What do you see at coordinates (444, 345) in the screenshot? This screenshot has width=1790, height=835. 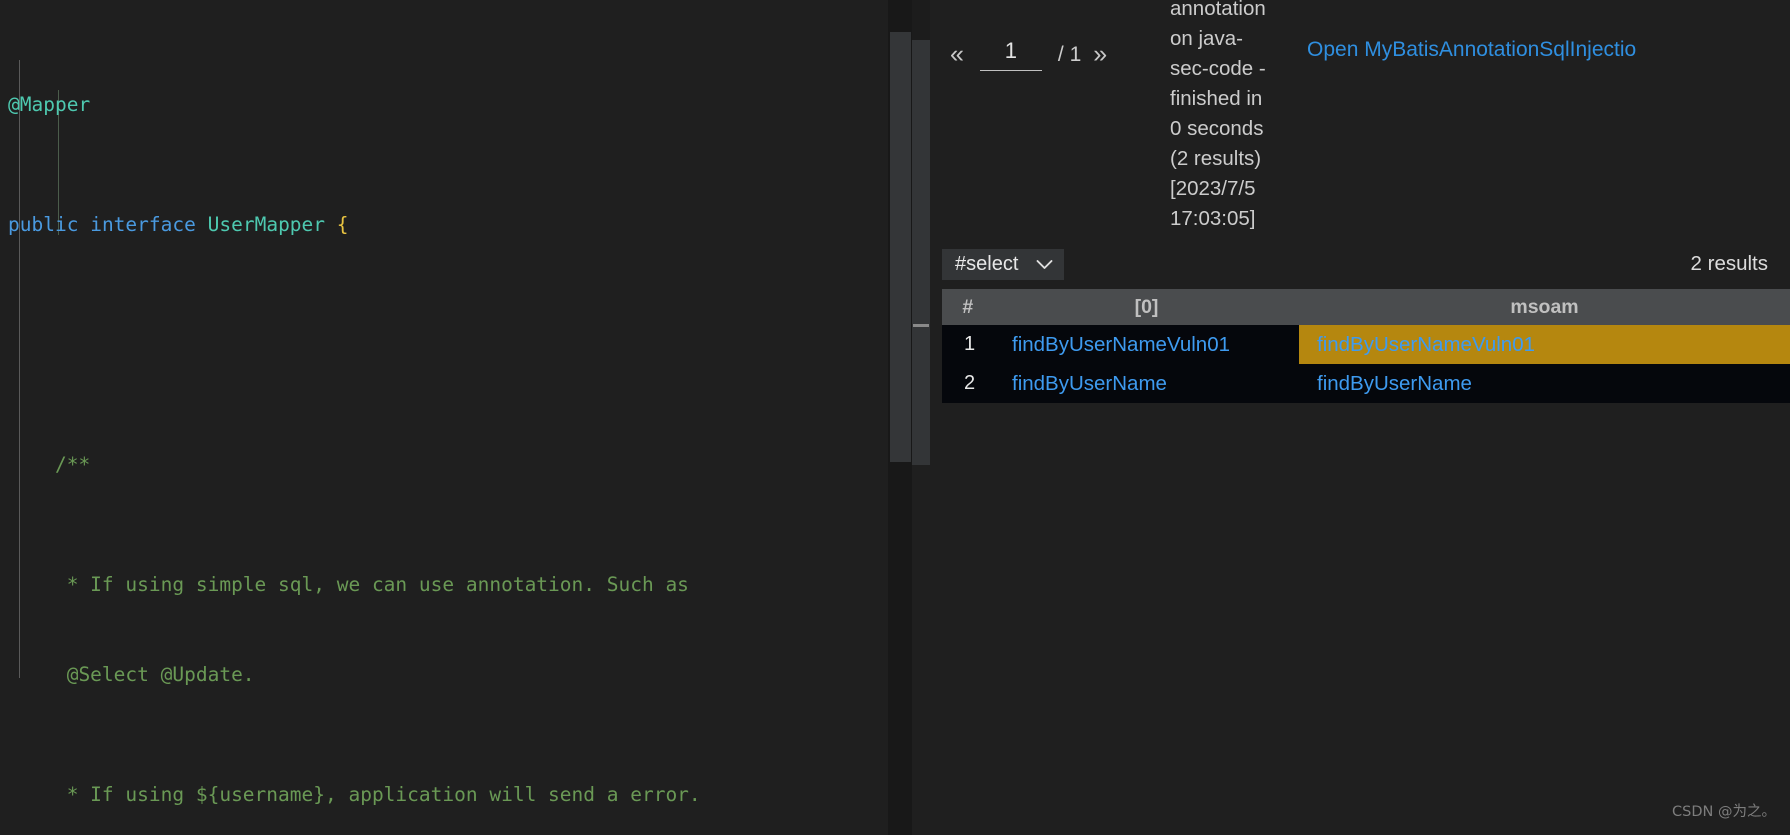 I see `code-line` at bounding box center [444, 345].